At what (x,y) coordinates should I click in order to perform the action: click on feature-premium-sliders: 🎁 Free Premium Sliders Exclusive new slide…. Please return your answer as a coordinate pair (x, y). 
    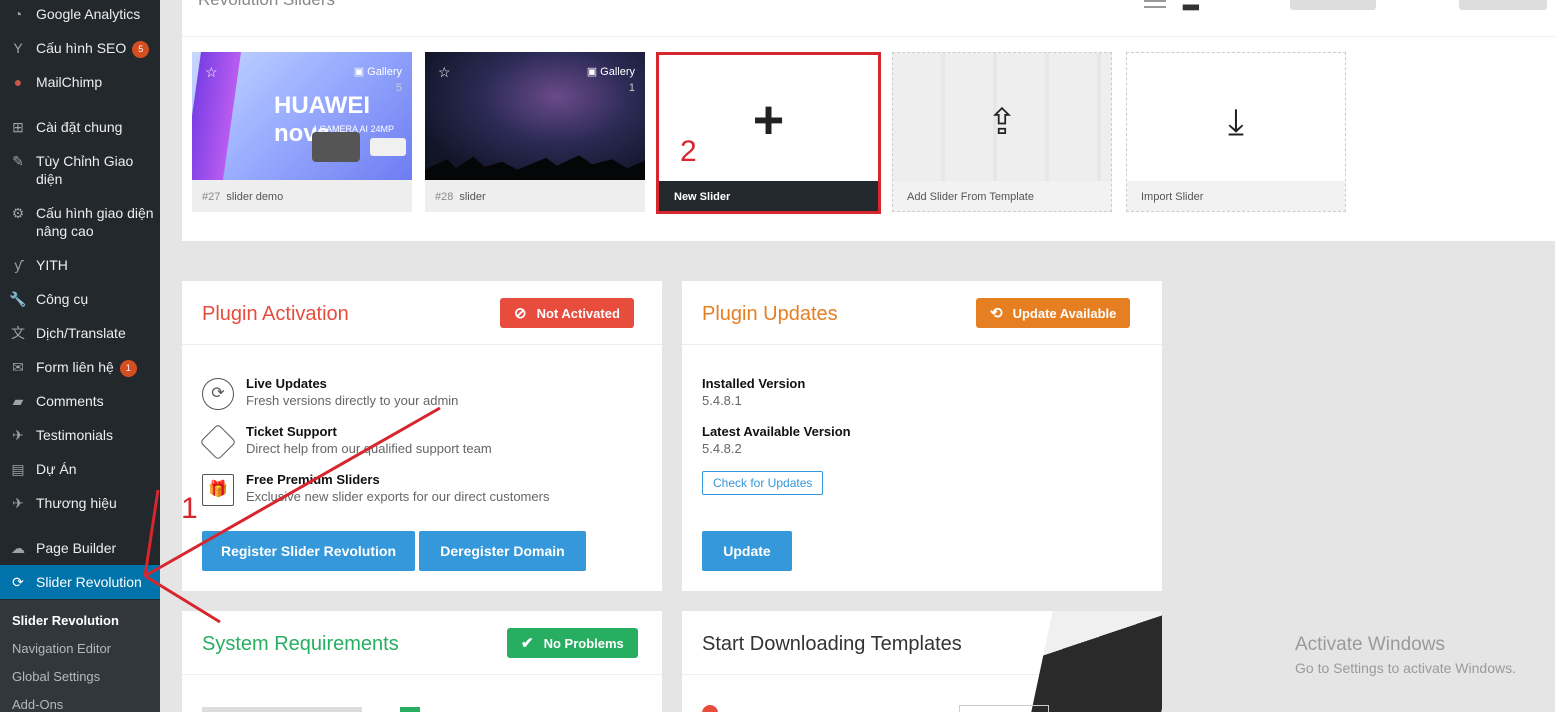
    Looking at the image, I should click on (422, 490).